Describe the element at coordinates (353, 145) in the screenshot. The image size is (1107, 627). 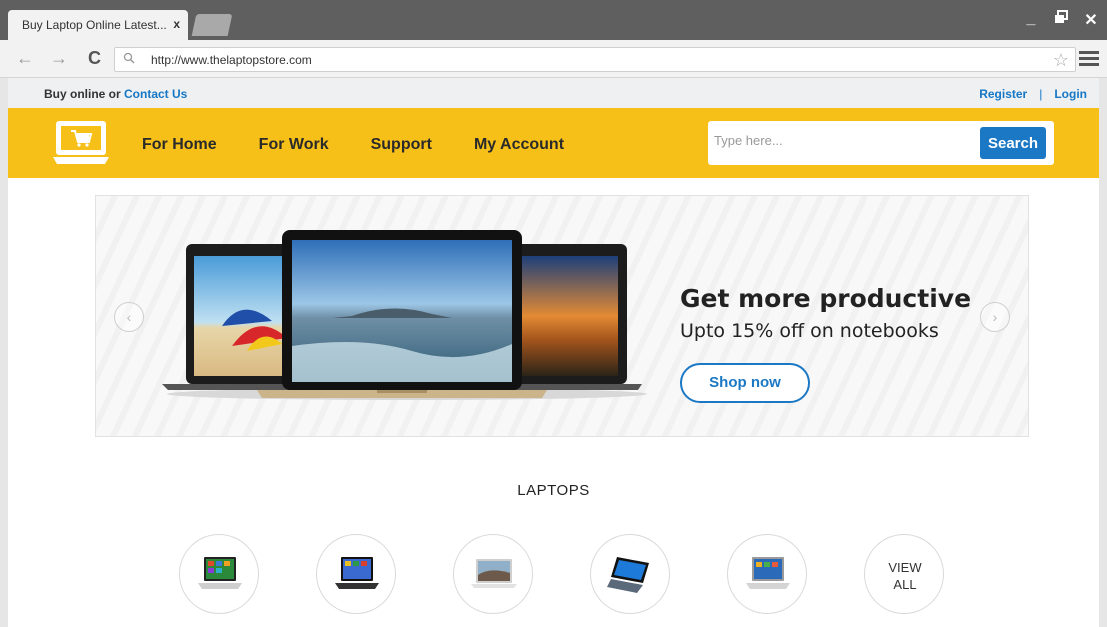
I see `main-nav: For Home For Work Support My Account` at that location.